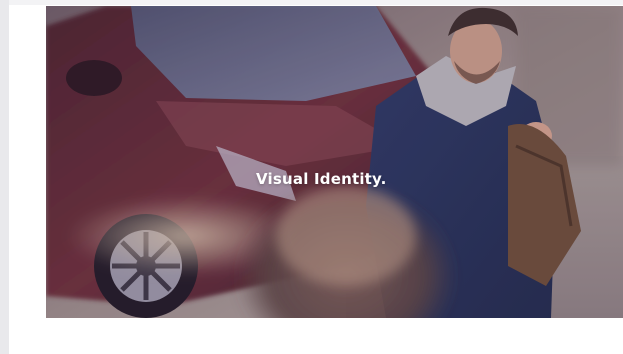 The height and width of the screenshot is (354, 623). I want to click on hero-title: Visual Identity., so click(321, 179).